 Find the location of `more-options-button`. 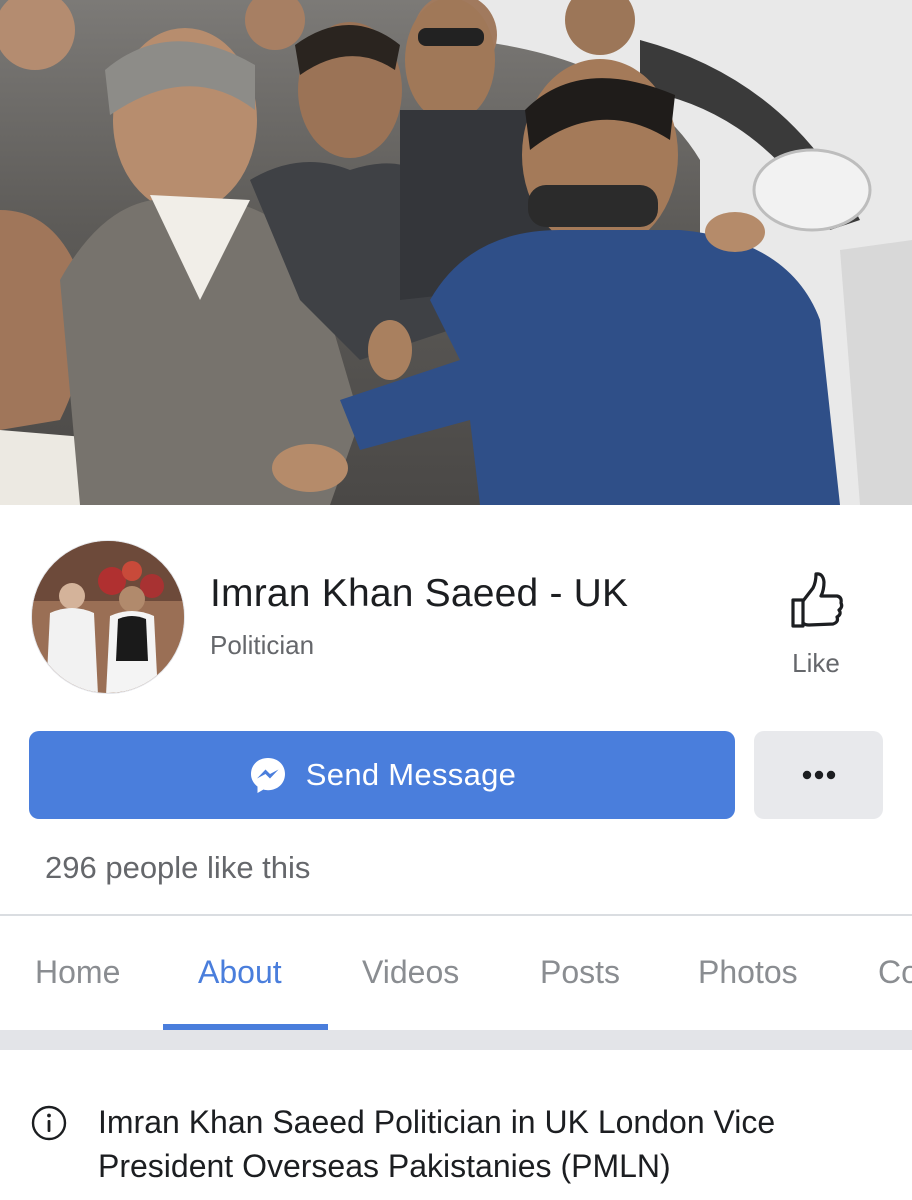

more-options-button is located at coordinates (818, 775).